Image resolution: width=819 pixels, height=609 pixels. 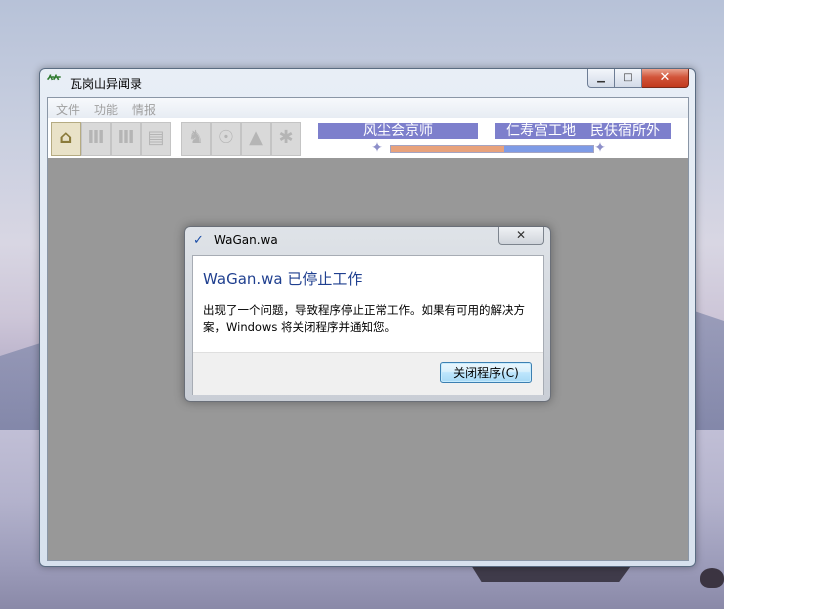 What do you see at coordinates (628, 78) in the screenshot?
I see `maximize-button: □` at bounding box center [628, 78].